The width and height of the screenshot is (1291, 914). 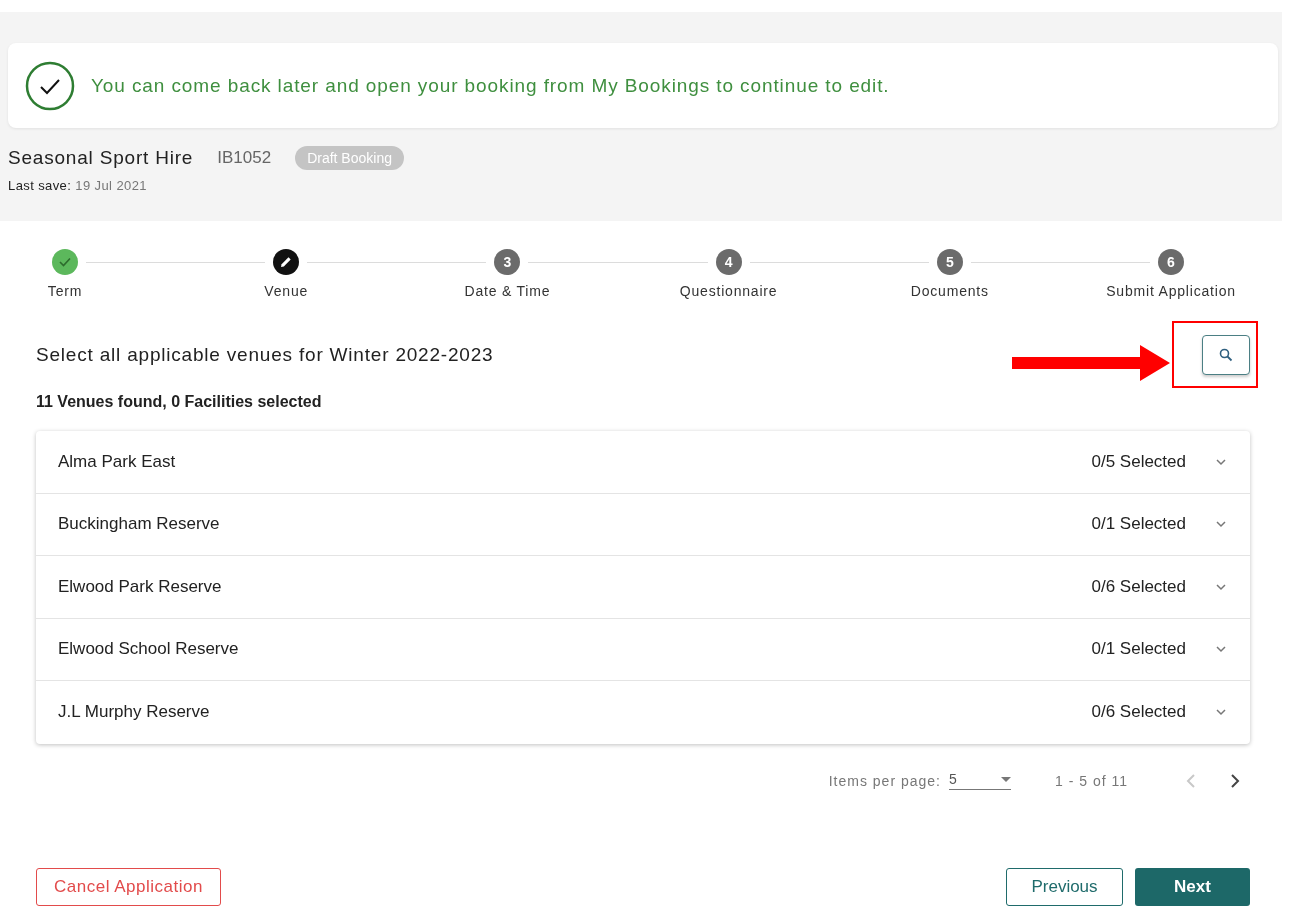 I want to click on step-number: 3, so click(x=507, y=262).